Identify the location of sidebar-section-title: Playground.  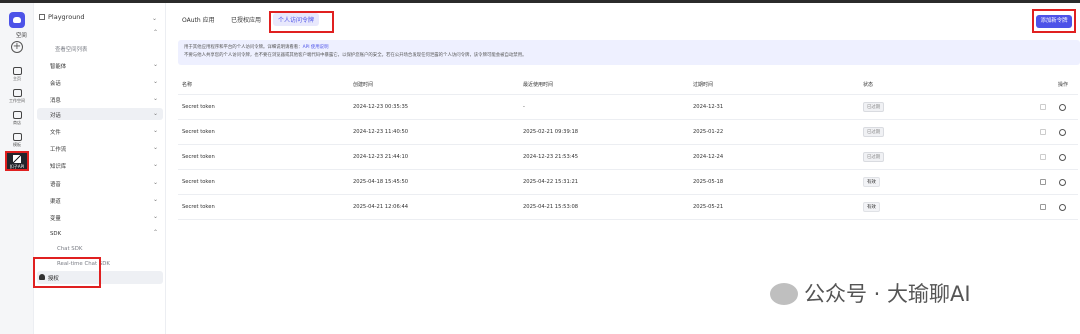
(66, 17).